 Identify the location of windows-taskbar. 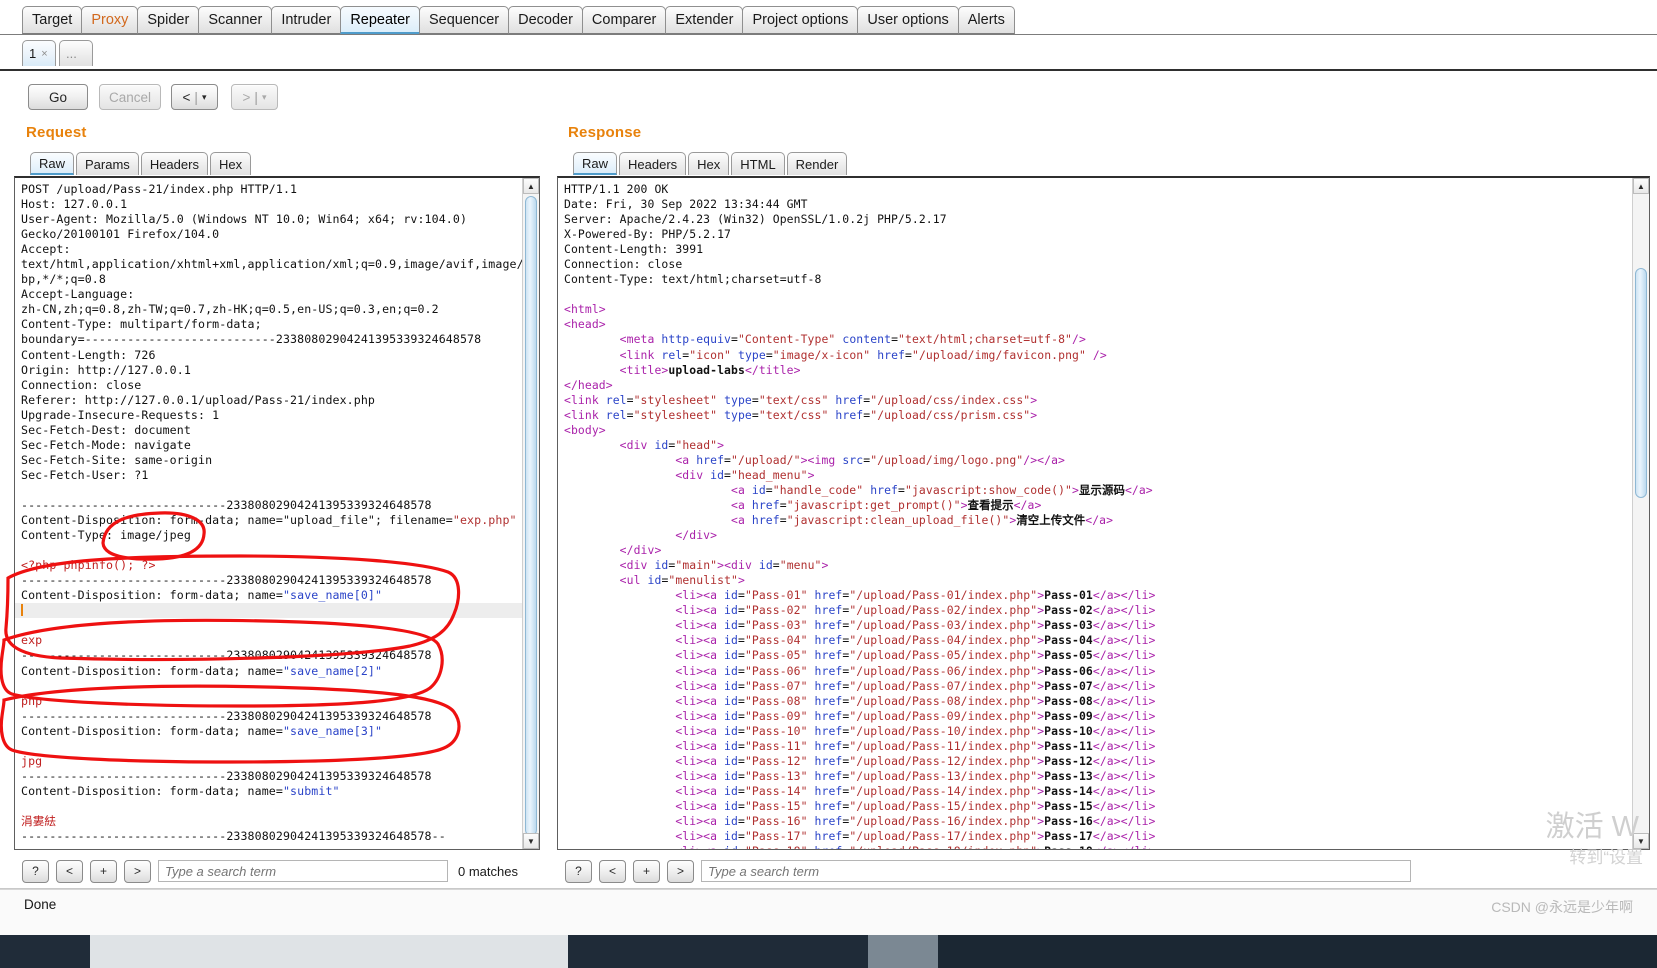
(828, 951).